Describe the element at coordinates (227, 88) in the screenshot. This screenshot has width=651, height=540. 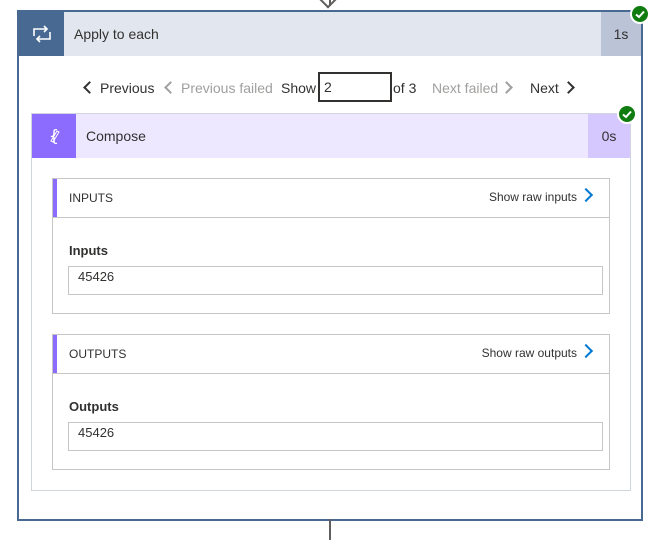
I see `previous-failed-label: Previous failed` at that location.